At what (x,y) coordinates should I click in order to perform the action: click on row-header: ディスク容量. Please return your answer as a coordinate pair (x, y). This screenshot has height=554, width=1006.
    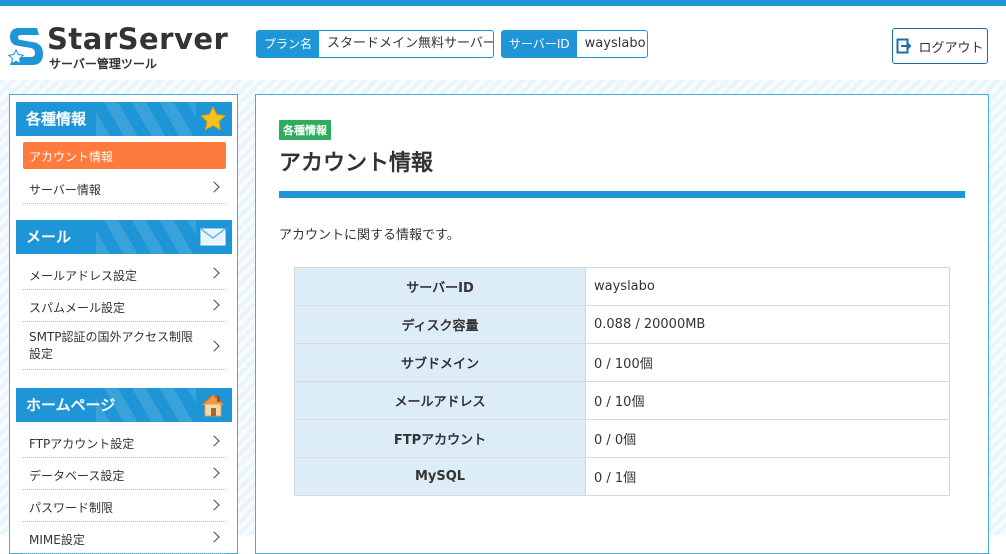
    Looking at the image, I should click on (440, 324).